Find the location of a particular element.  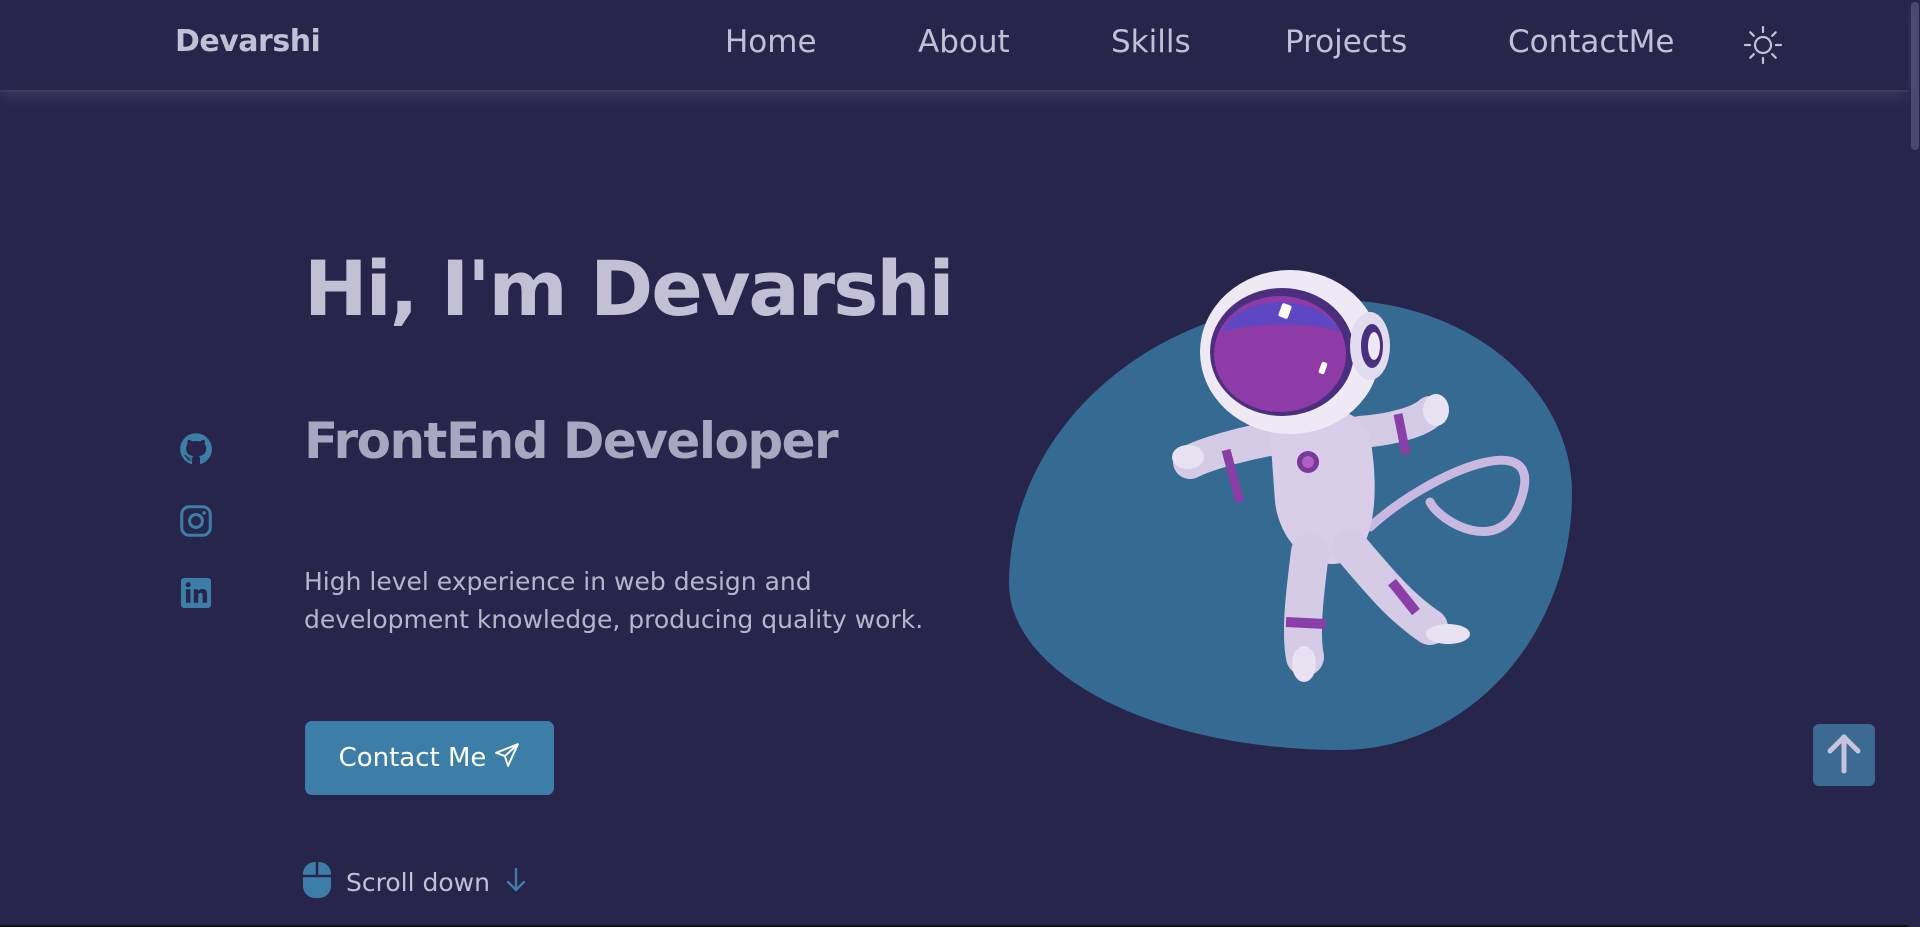

send-icon is located at coordinates (507, 758).